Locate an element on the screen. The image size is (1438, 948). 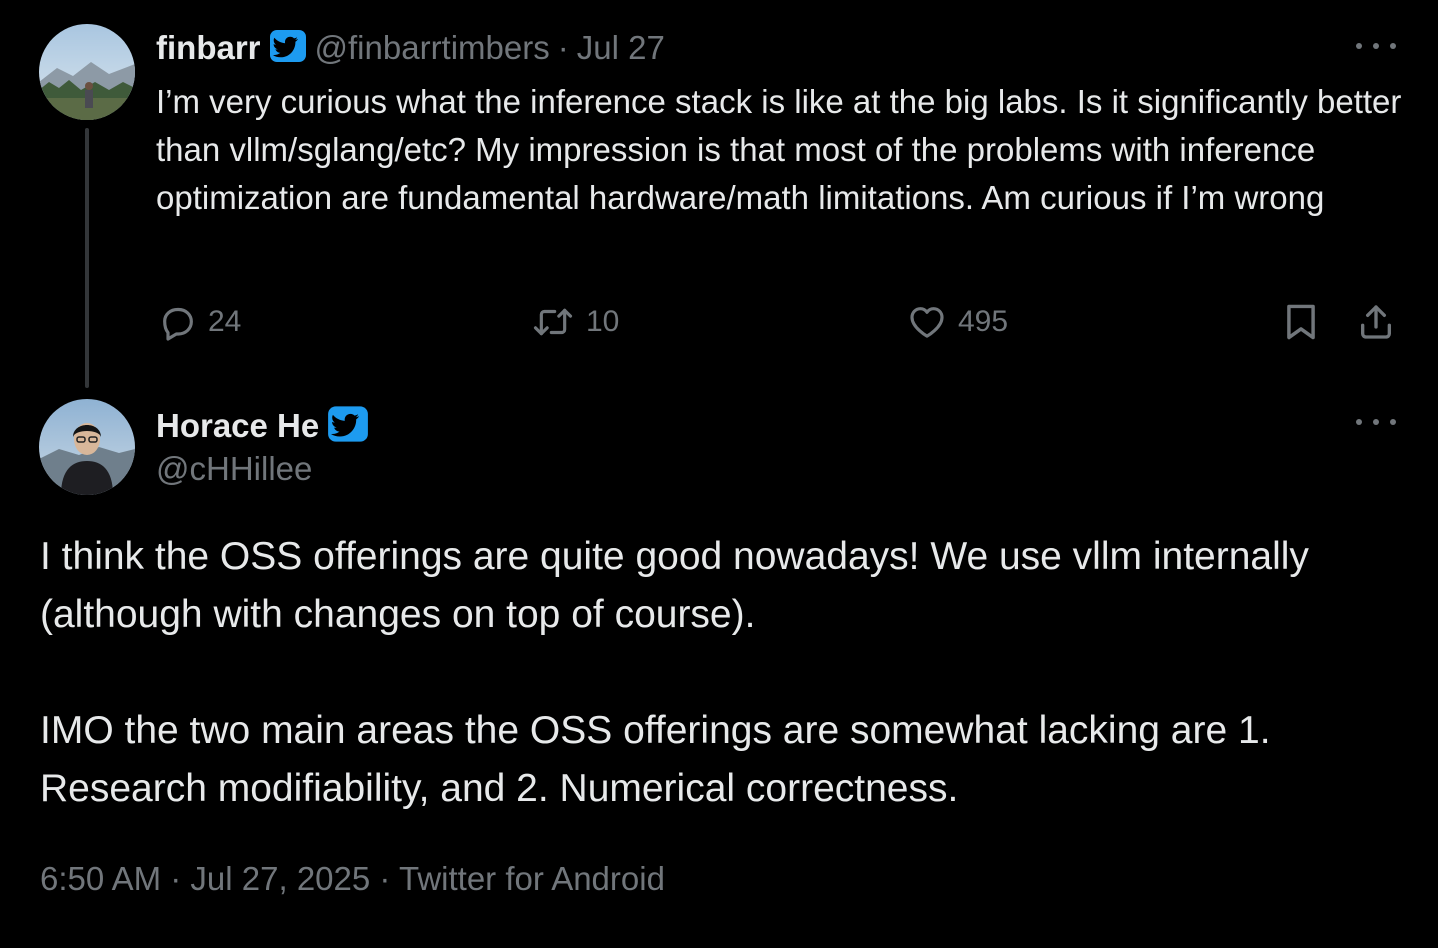
avatar-horace-he is located at coordinates (87, 447).